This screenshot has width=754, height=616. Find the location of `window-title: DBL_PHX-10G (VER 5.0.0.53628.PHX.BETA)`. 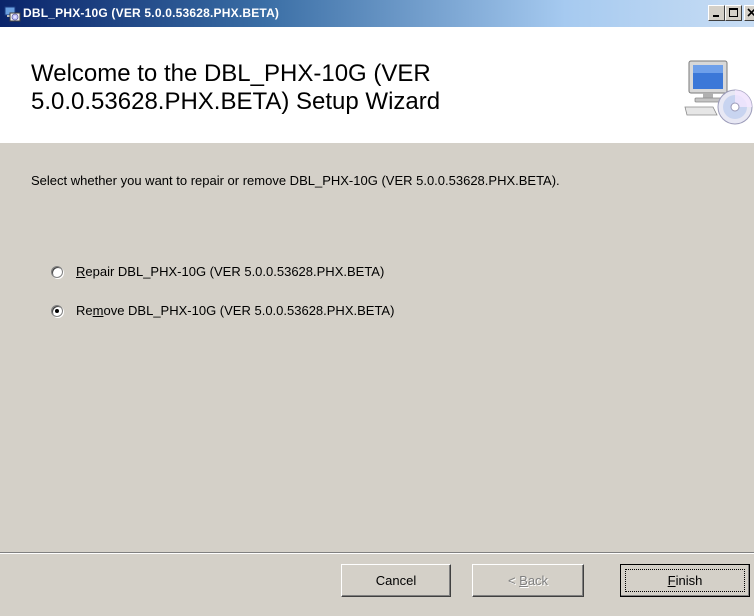

window-title: DBL_PHX-10G (VER 5.0.0.53628.PHX.BETA) is located at coordinates (151, 13).